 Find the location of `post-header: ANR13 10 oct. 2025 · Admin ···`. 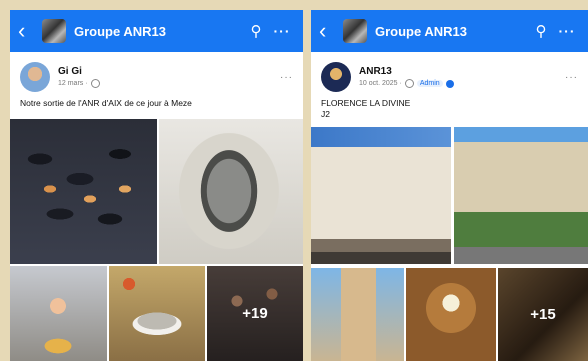

post-header: ANR13 10 oct. 2025 · Admin ··· is located at coordinates (449, 74).